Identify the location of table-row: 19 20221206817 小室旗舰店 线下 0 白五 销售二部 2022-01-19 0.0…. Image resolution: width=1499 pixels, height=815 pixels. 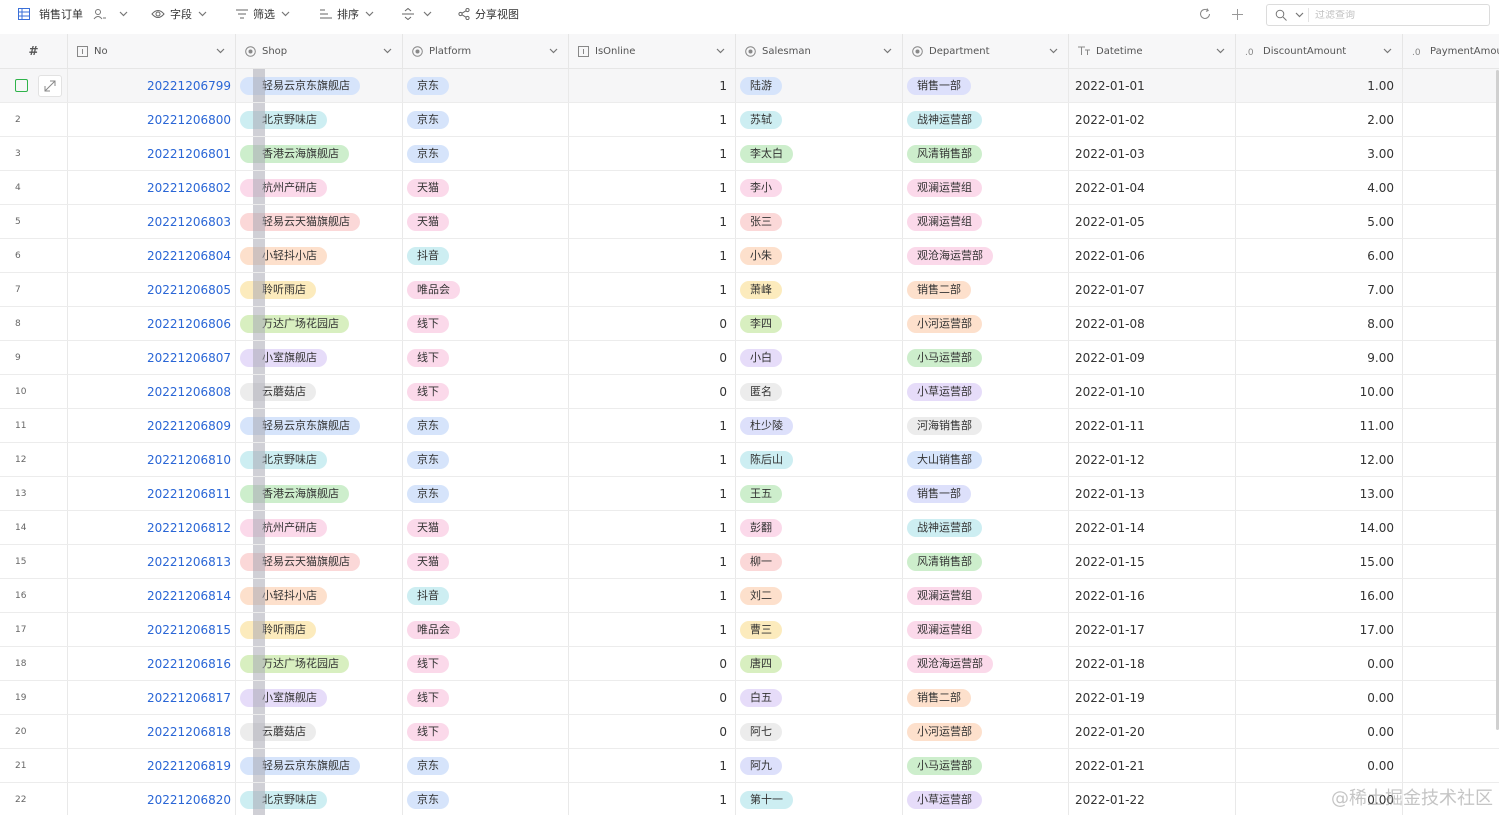
(749, 698).